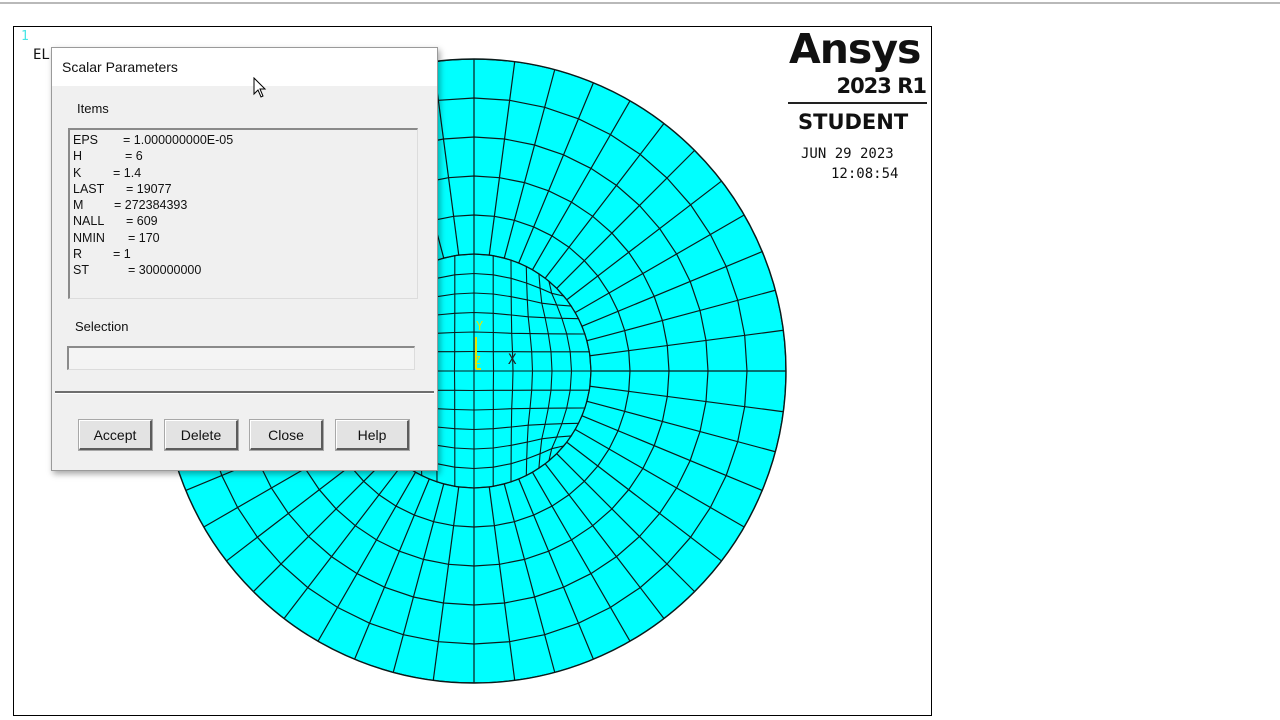  Describe the element at coordinates (245, 189) in the screenshot. I see `list-item: LAST = 19077` at that location.